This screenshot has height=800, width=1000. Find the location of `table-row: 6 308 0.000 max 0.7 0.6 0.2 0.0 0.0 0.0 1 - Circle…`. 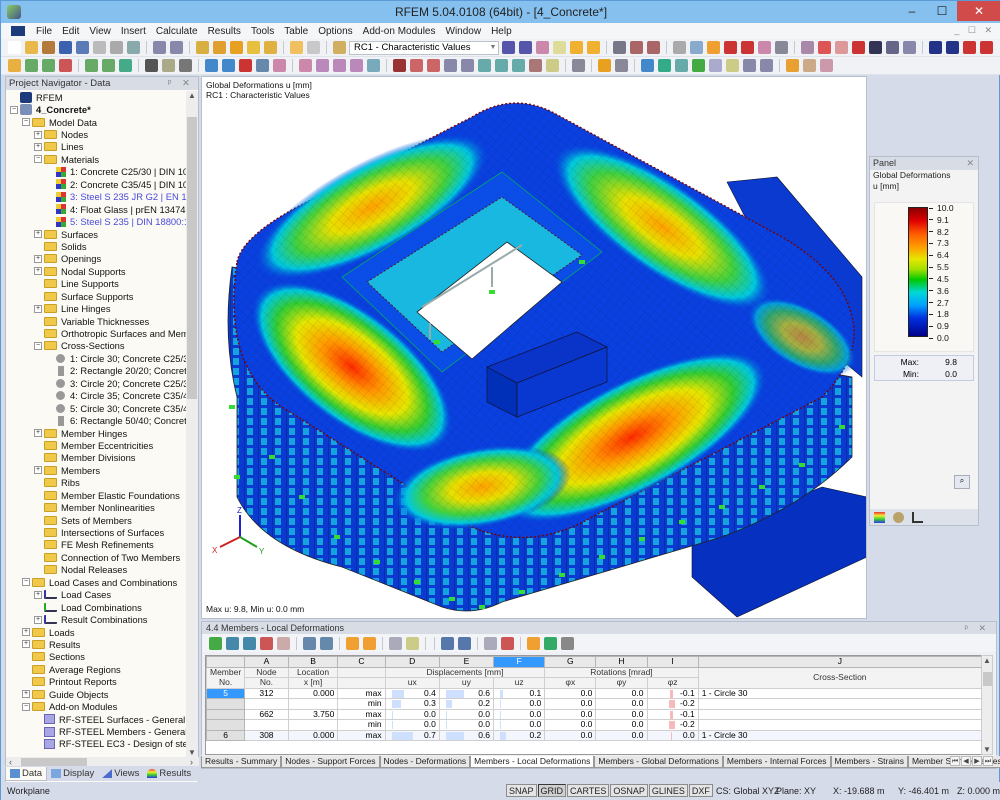

table-row: 6 308 0.000 max 0.7 0.6 0.2 0.0 0.0 0.0 1 - Circle… is located at coordinates (594, 735).